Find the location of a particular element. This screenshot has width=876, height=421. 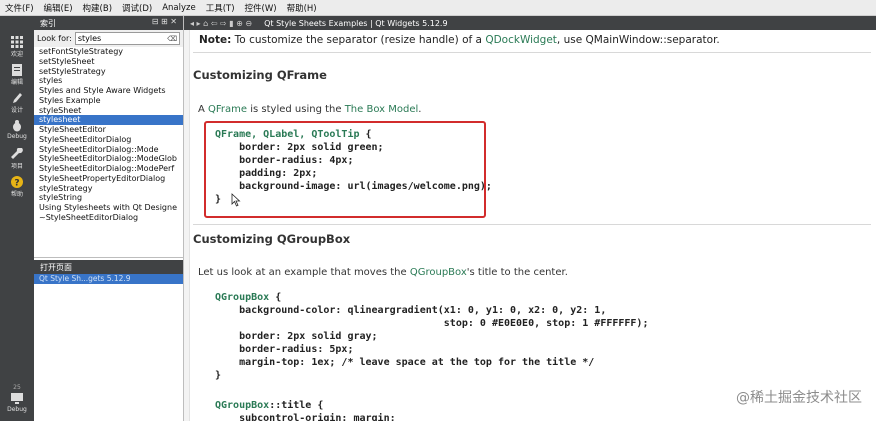

split-icon: ⊟ ⊞ ✕ is located at coordinates (164, 21).